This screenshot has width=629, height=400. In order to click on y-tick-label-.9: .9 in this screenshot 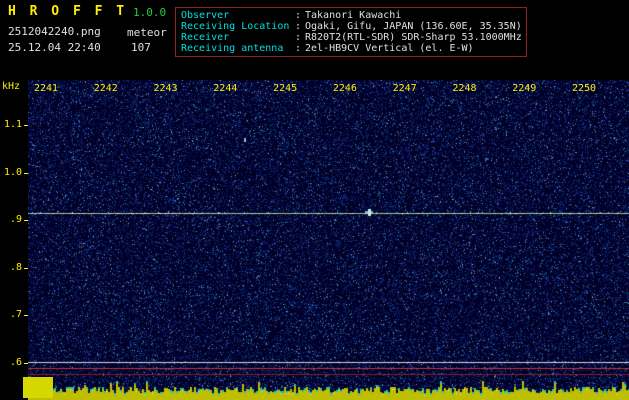, I will do `click(15, 219)`.